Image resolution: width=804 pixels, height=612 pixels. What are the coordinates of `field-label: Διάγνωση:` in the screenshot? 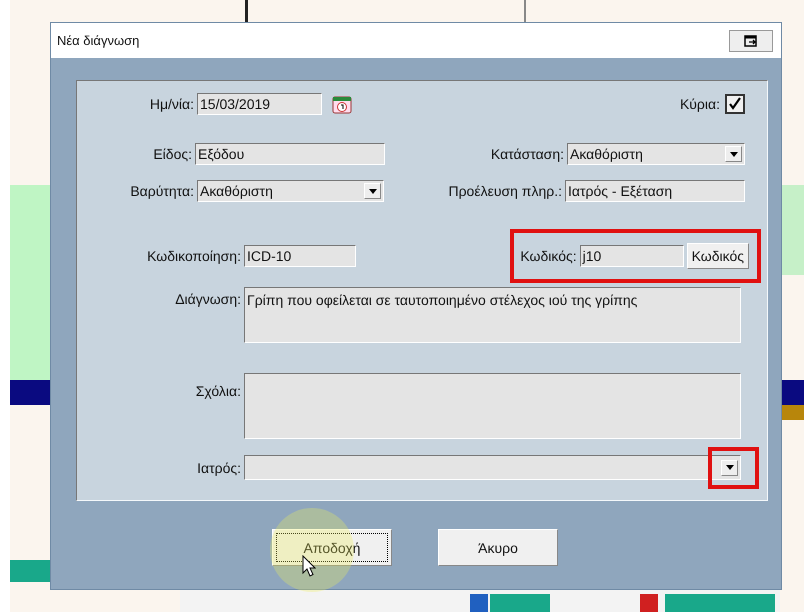 It's located at (208, 298).